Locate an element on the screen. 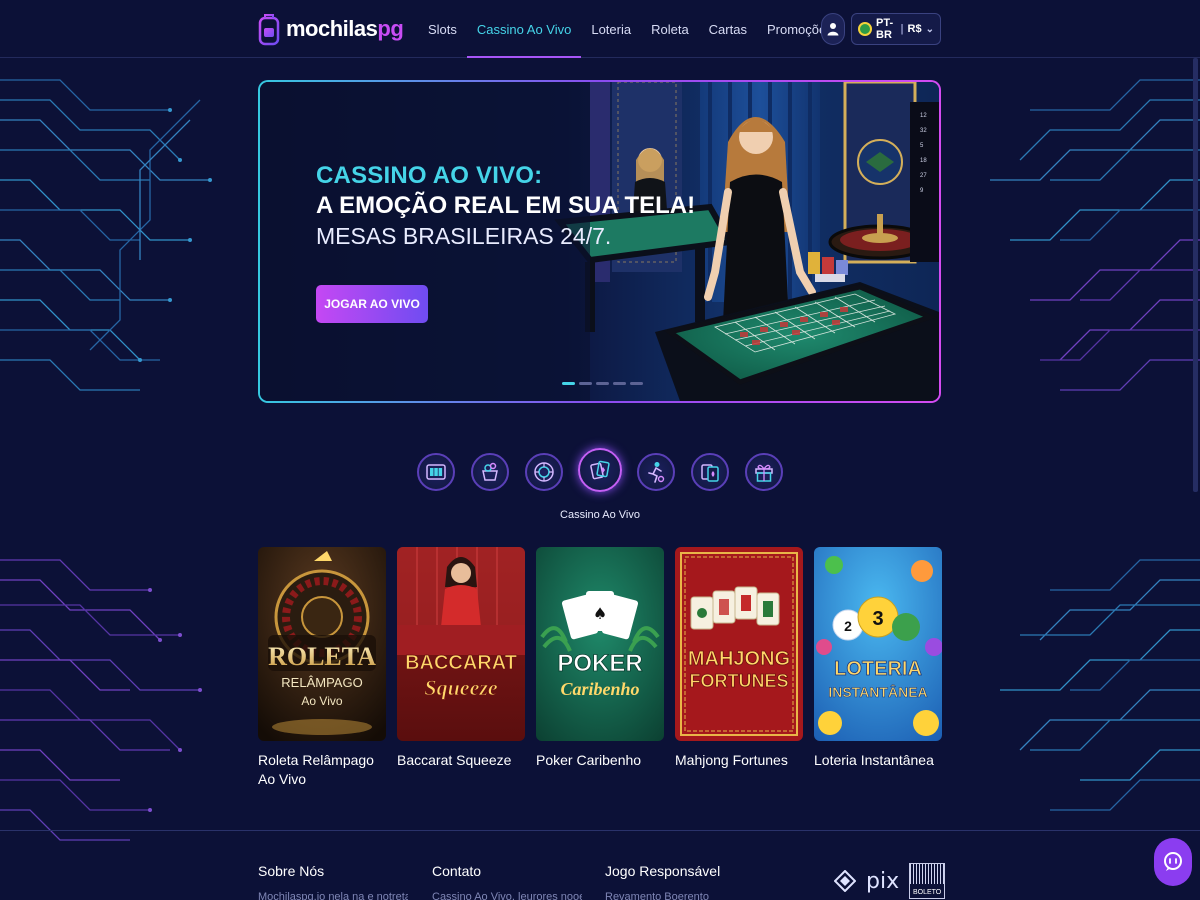 Image resolution: width=1200 pixels, height=900 pixels. baccarat-game-art: BACCARAT Squeeze is located at coordinates (461, 644).